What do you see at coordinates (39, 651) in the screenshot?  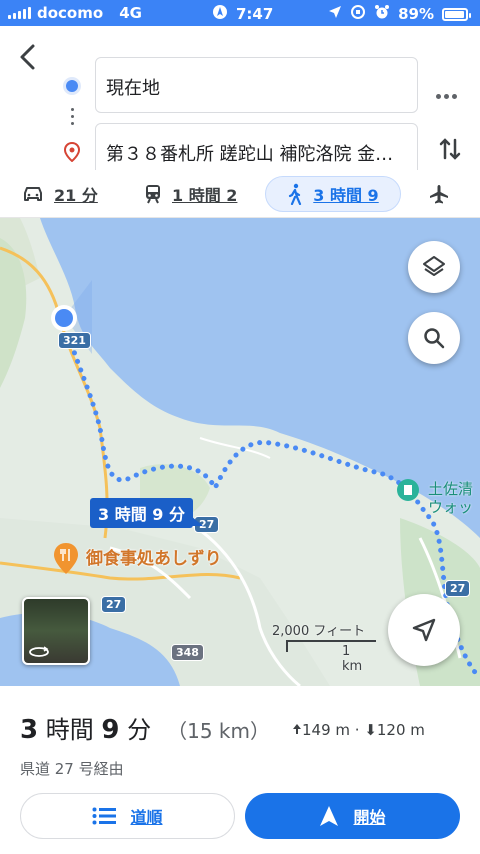 I see `rotate-360-icon` at bounding box center [39, 651].